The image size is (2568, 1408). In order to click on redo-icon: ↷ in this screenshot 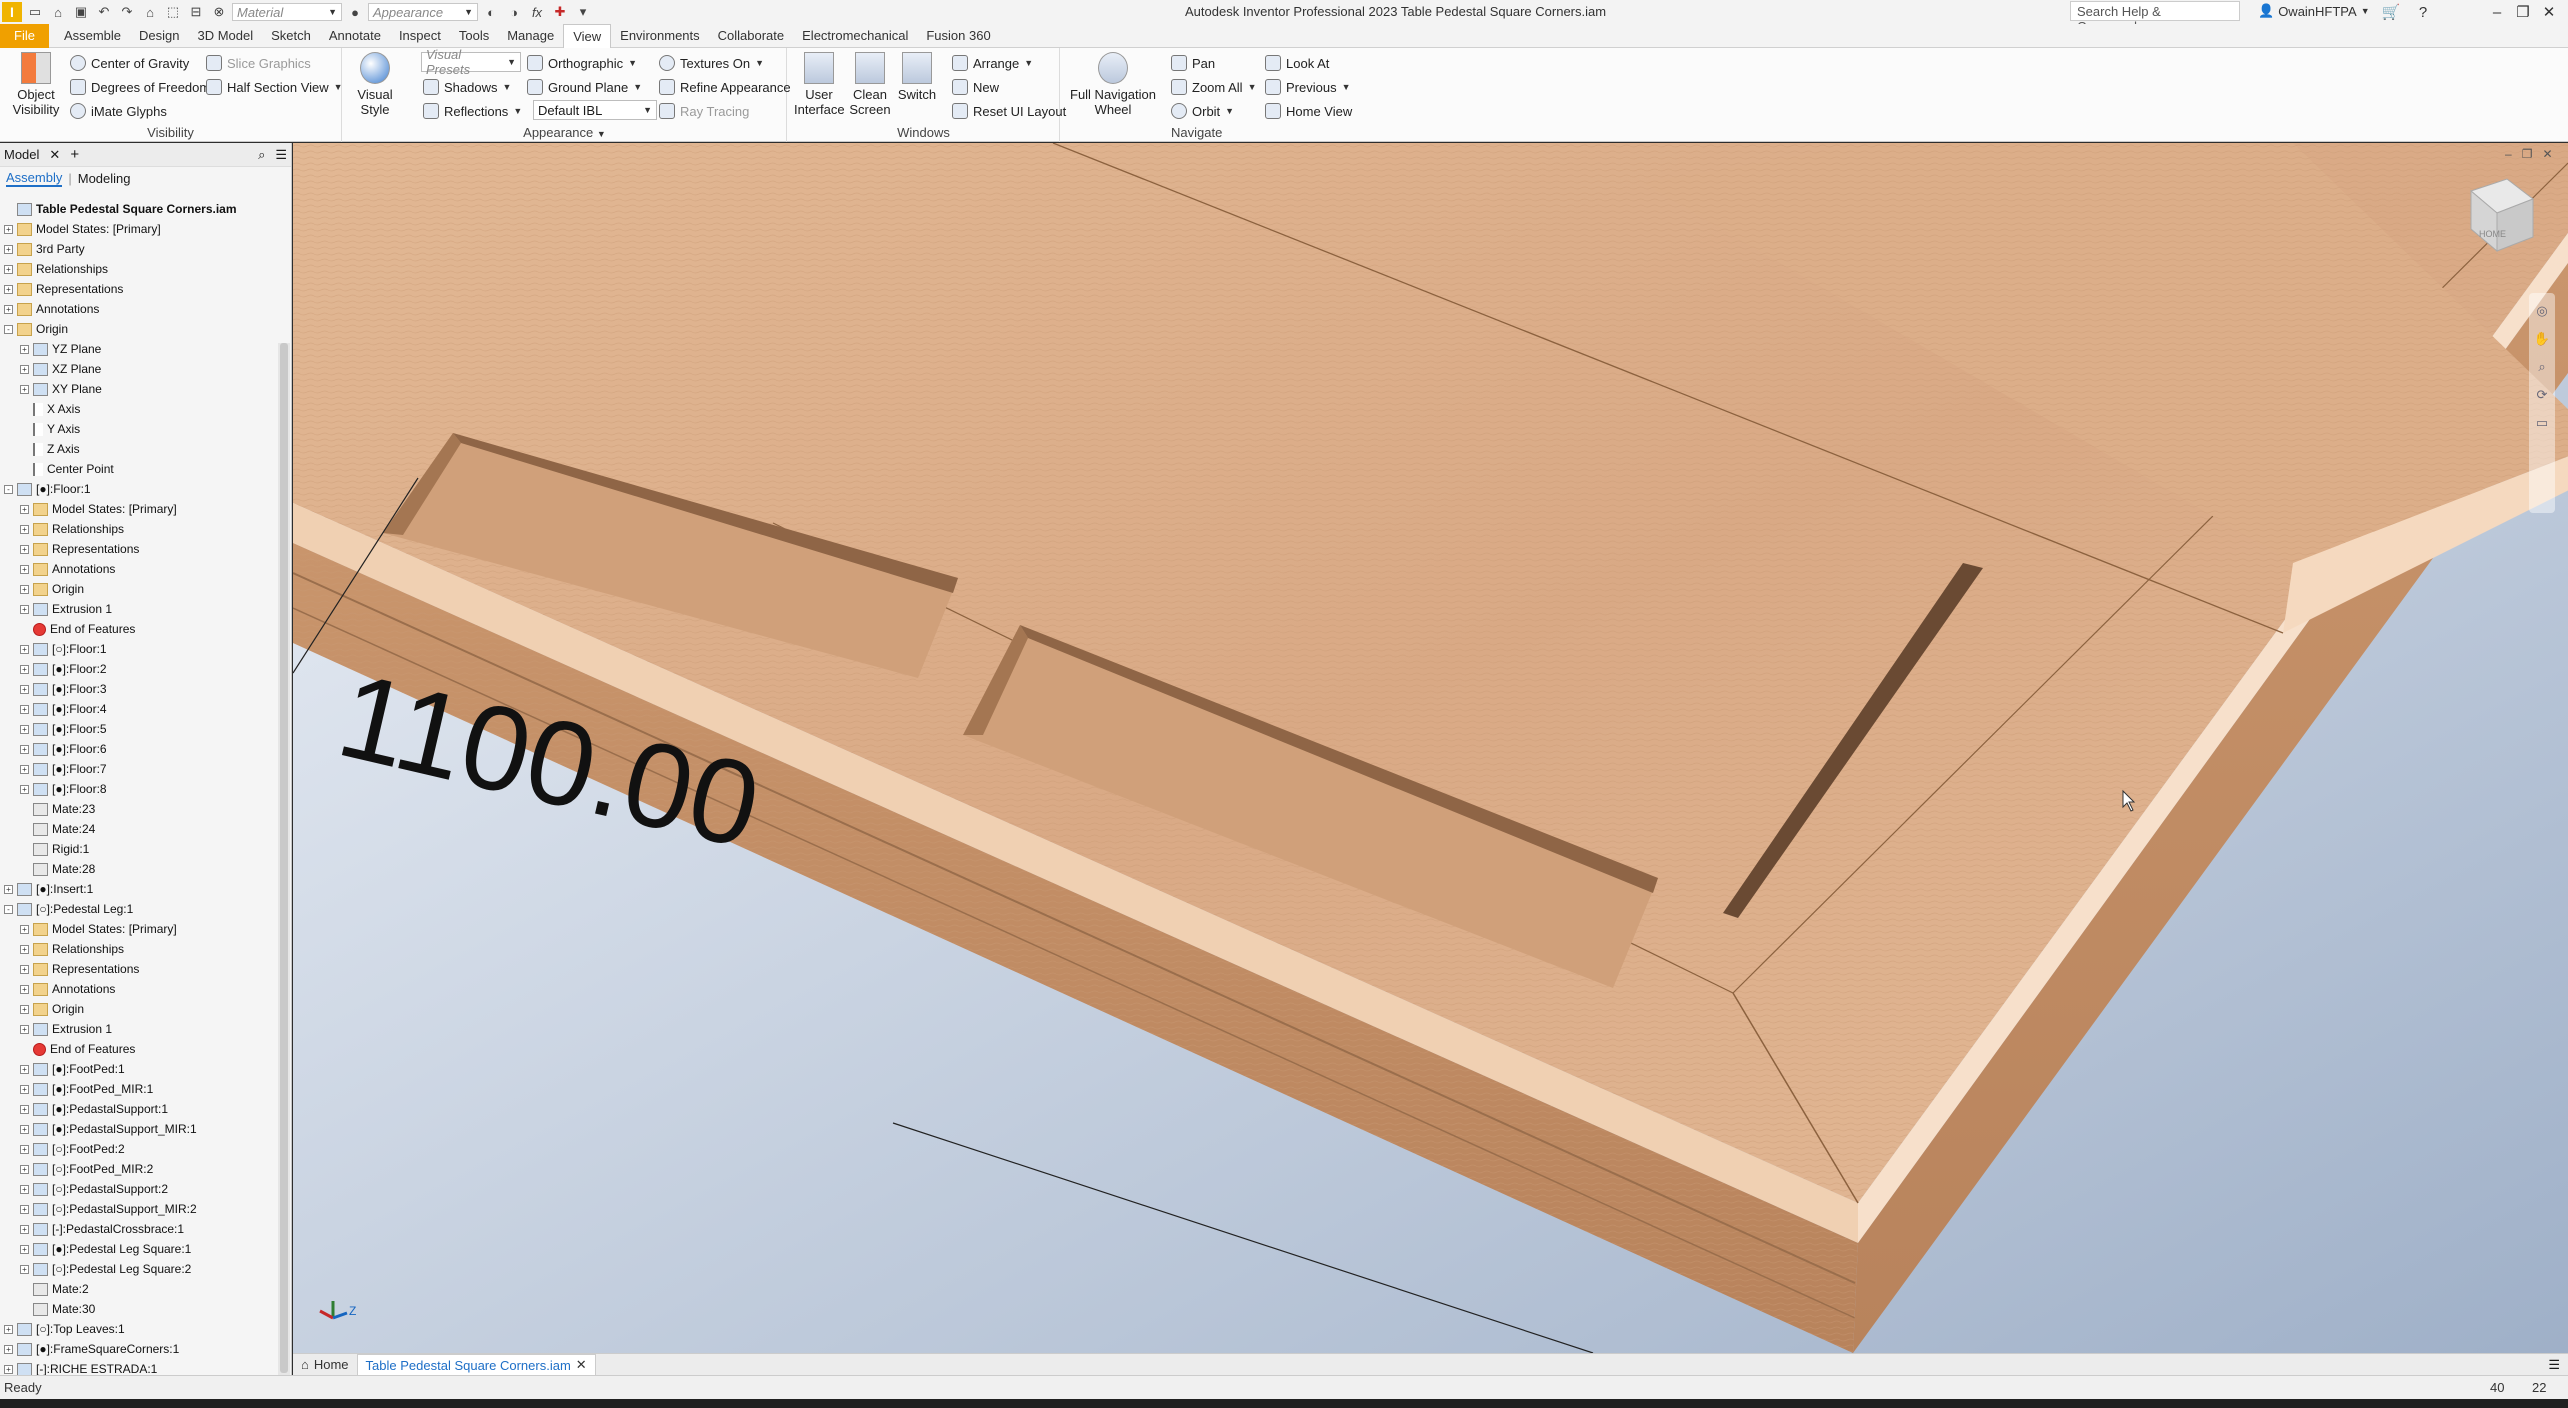, I will do `click(127, 12)`.